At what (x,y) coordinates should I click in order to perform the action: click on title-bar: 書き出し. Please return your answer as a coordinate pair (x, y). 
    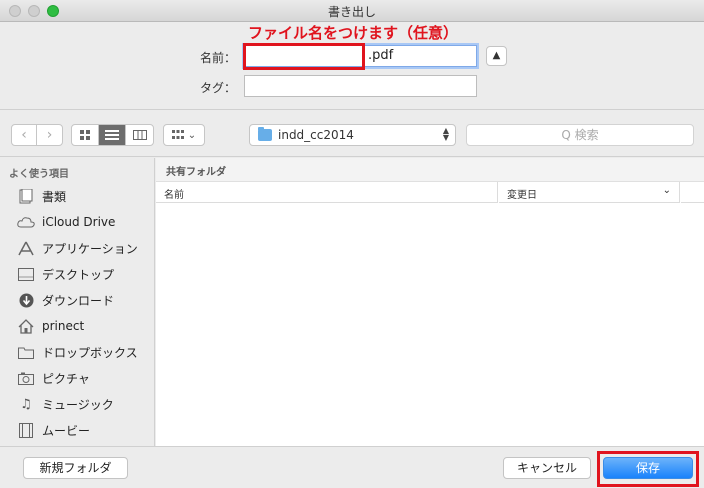
    Looking at the image, I should click on (352, 11).